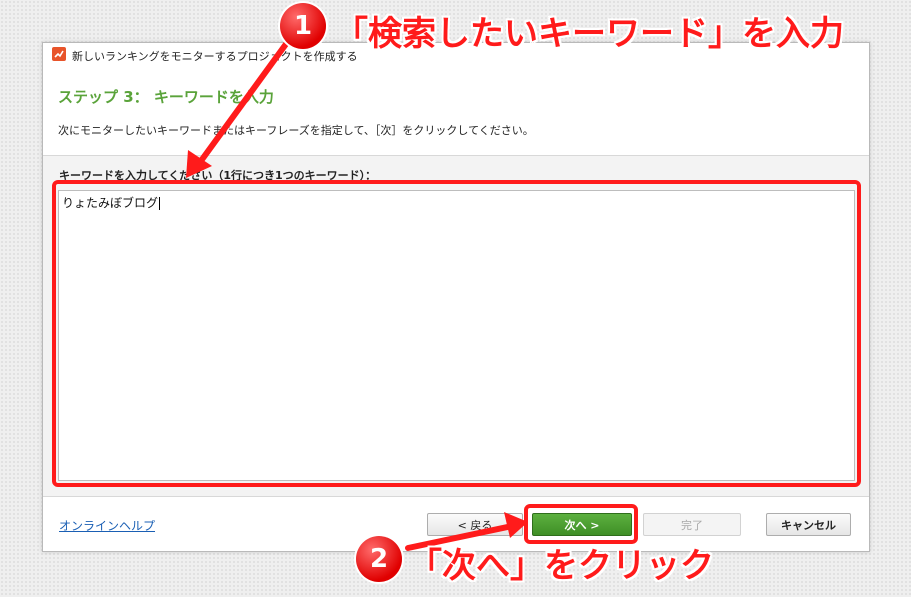 This screenshot has width=911, height=597. What do you see at coordinates (303, 26) in the screenshot?
I see `annotation-step-1-badge: 1` at bounding box center [303, 26].